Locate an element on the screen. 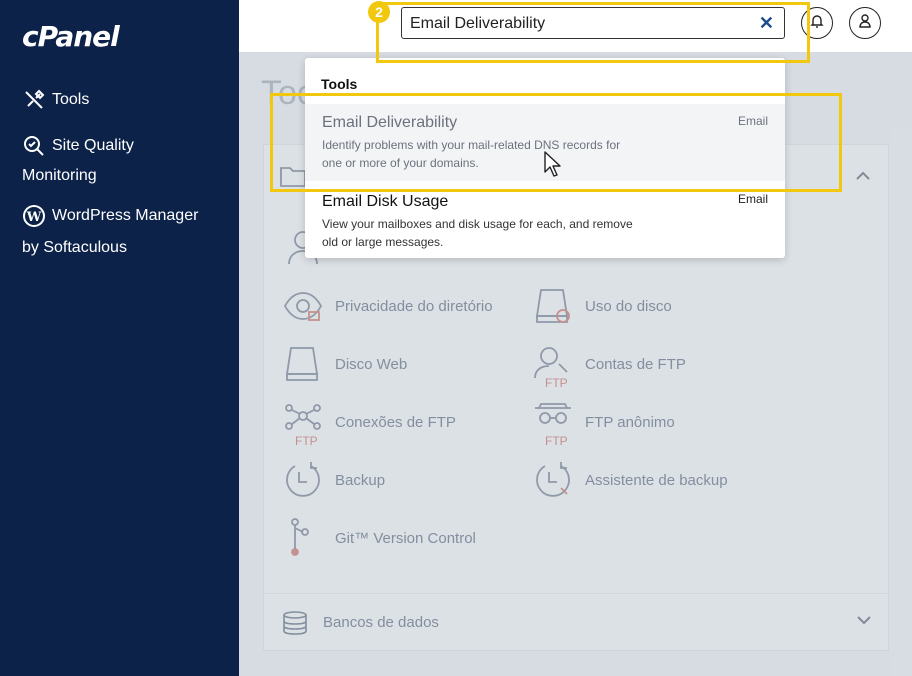 This screenshot has height=676, width=912. sidebar-item-tools: Tools is located at coordinates (55, 100).